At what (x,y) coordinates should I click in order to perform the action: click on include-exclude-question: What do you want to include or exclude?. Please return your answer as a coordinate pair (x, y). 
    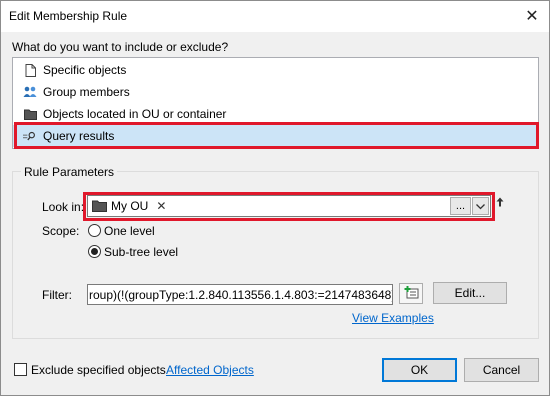
    Looking at the image, I should click on (120, 47).